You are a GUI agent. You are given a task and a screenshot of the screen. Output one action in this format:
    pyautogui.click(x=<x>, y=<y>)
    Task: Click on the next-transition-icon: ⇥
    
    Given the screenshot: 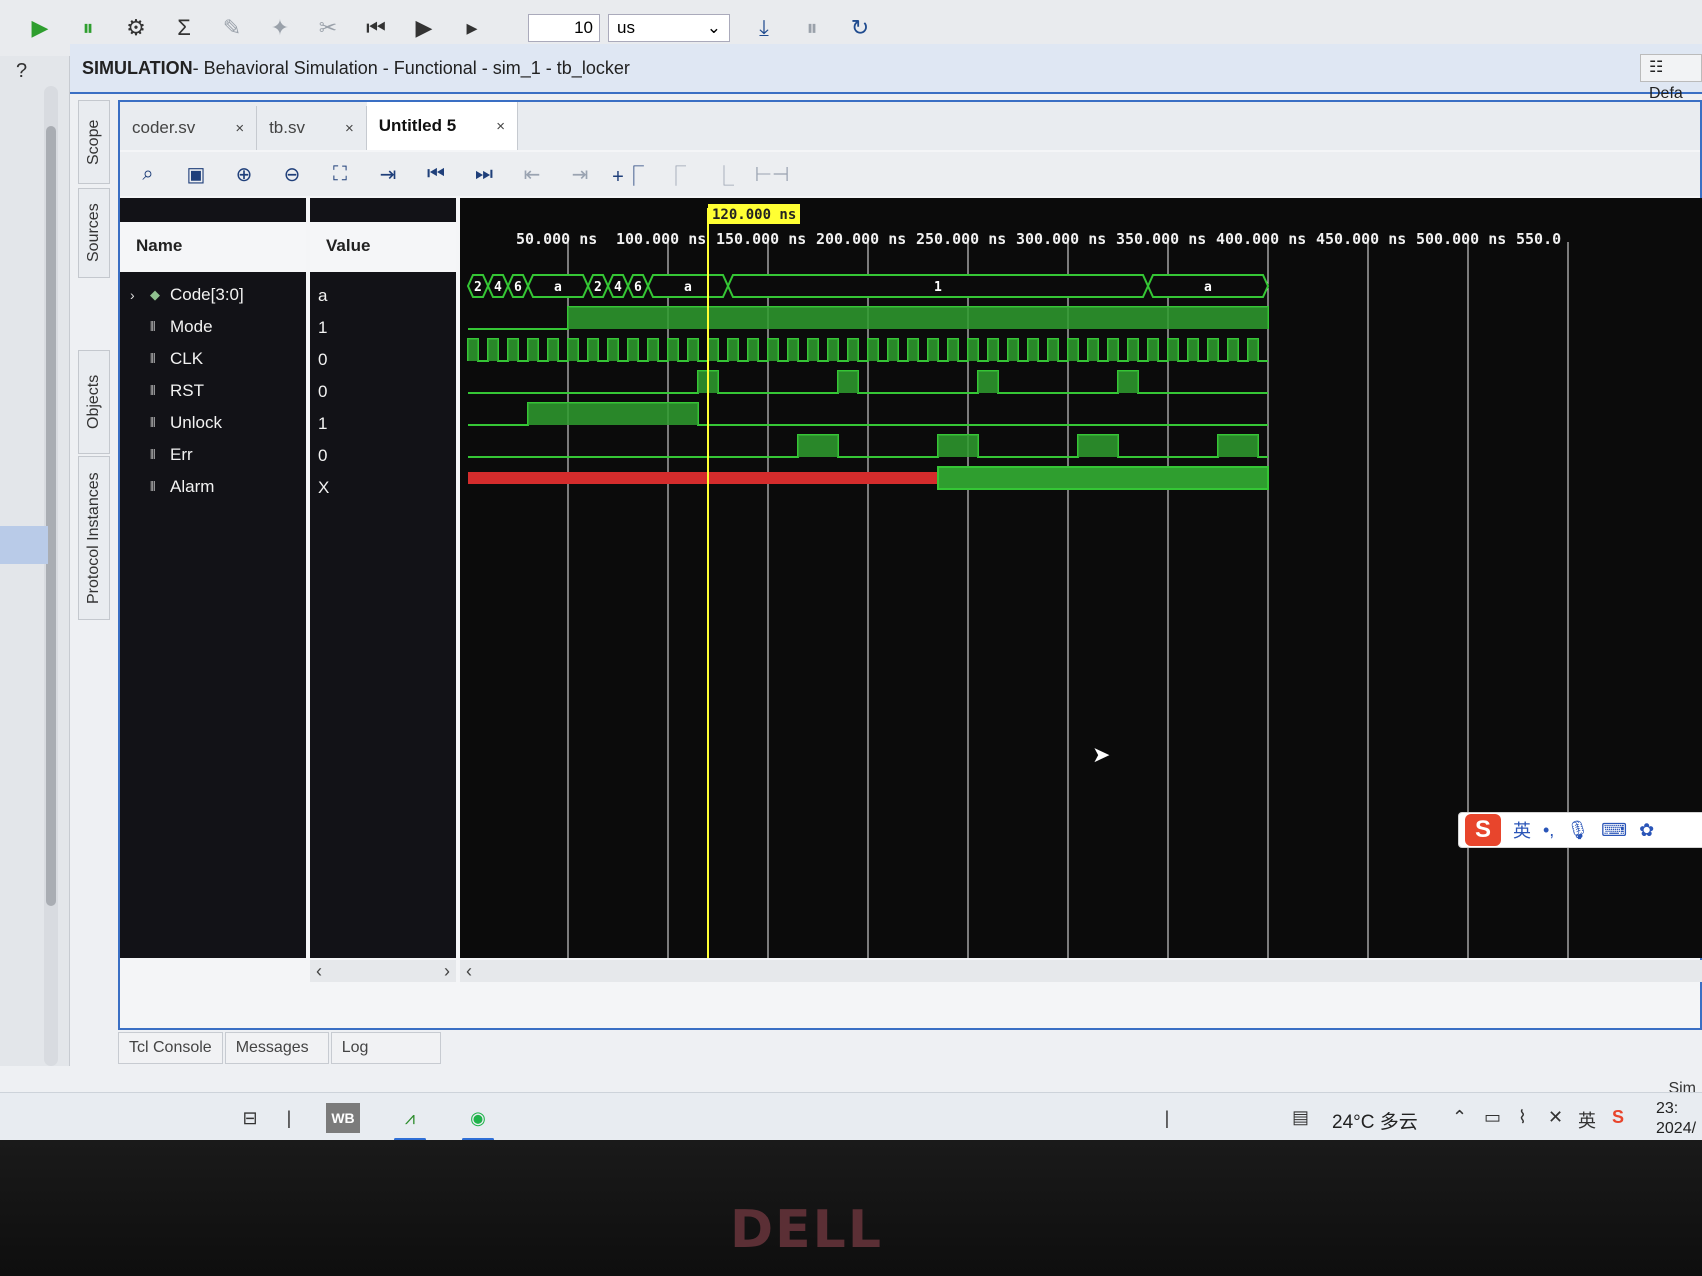 What is the action you would take?
    pyautogui.click(x=580, y=174)
    